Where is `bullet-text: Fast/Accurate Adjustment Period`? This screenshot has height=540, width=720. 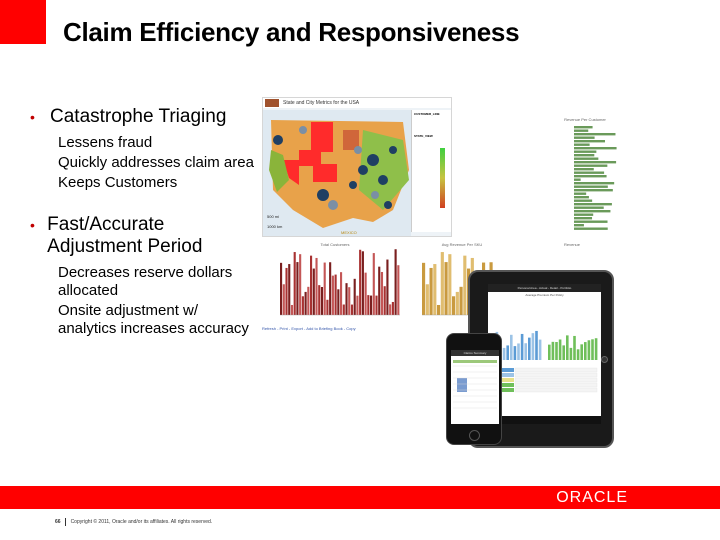 bullet-text: Fast/Accurate Adjustment Period is located at coordinates (125, 235).